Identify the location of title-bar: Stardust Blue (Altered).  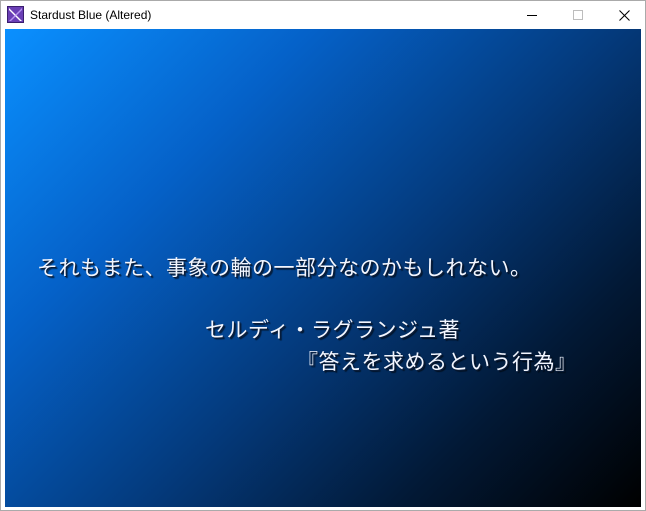
(323, 15).